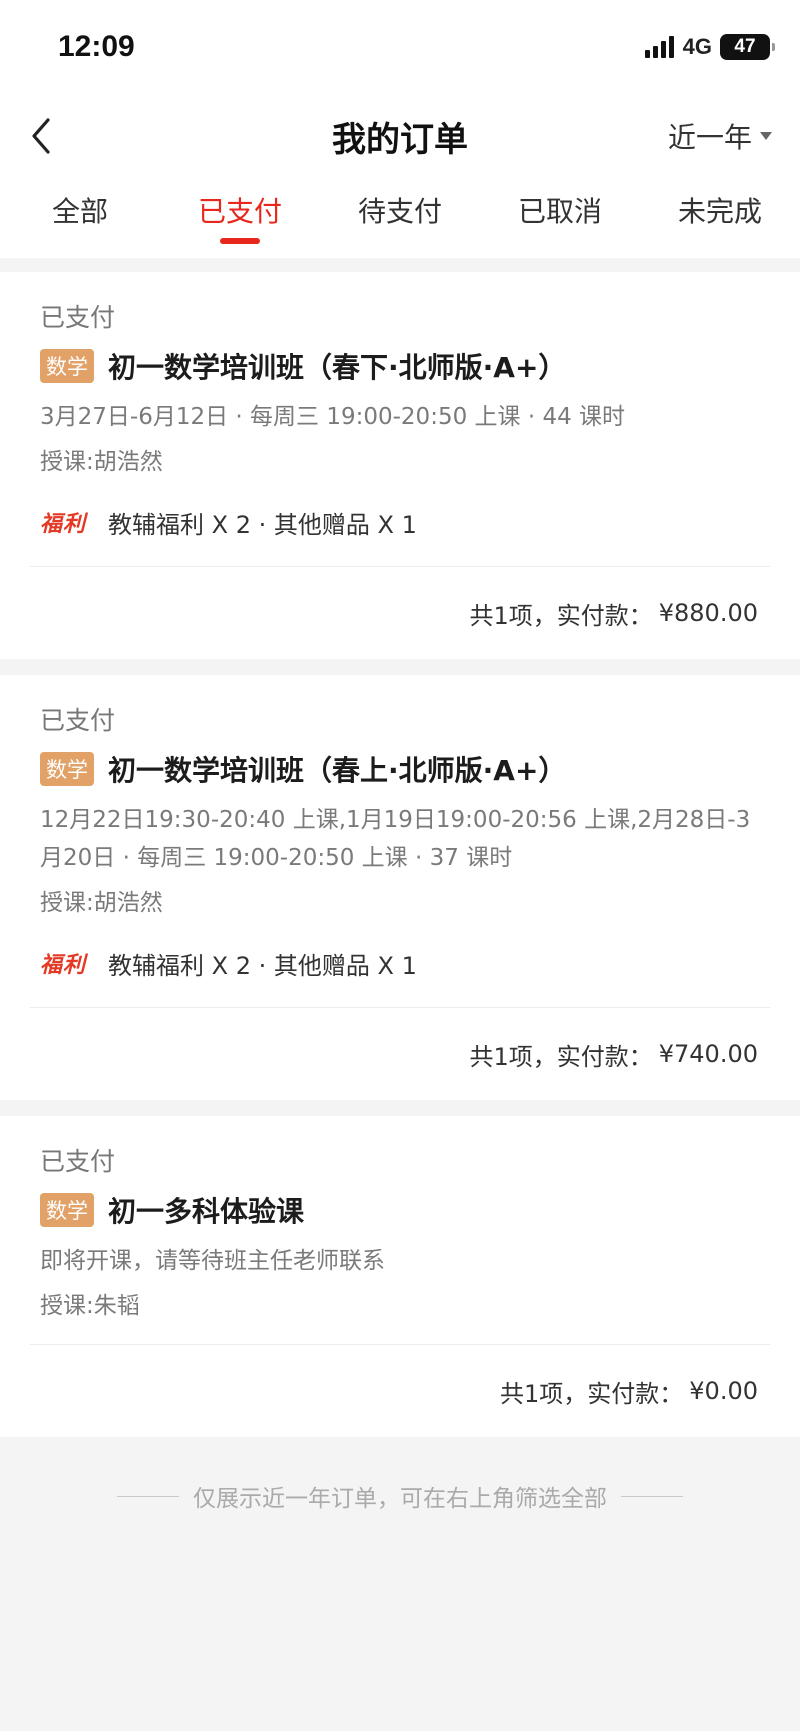 This screenshot has height=1731, width=800. I want to click on tab-pending: 待支付, so click(400, 217).